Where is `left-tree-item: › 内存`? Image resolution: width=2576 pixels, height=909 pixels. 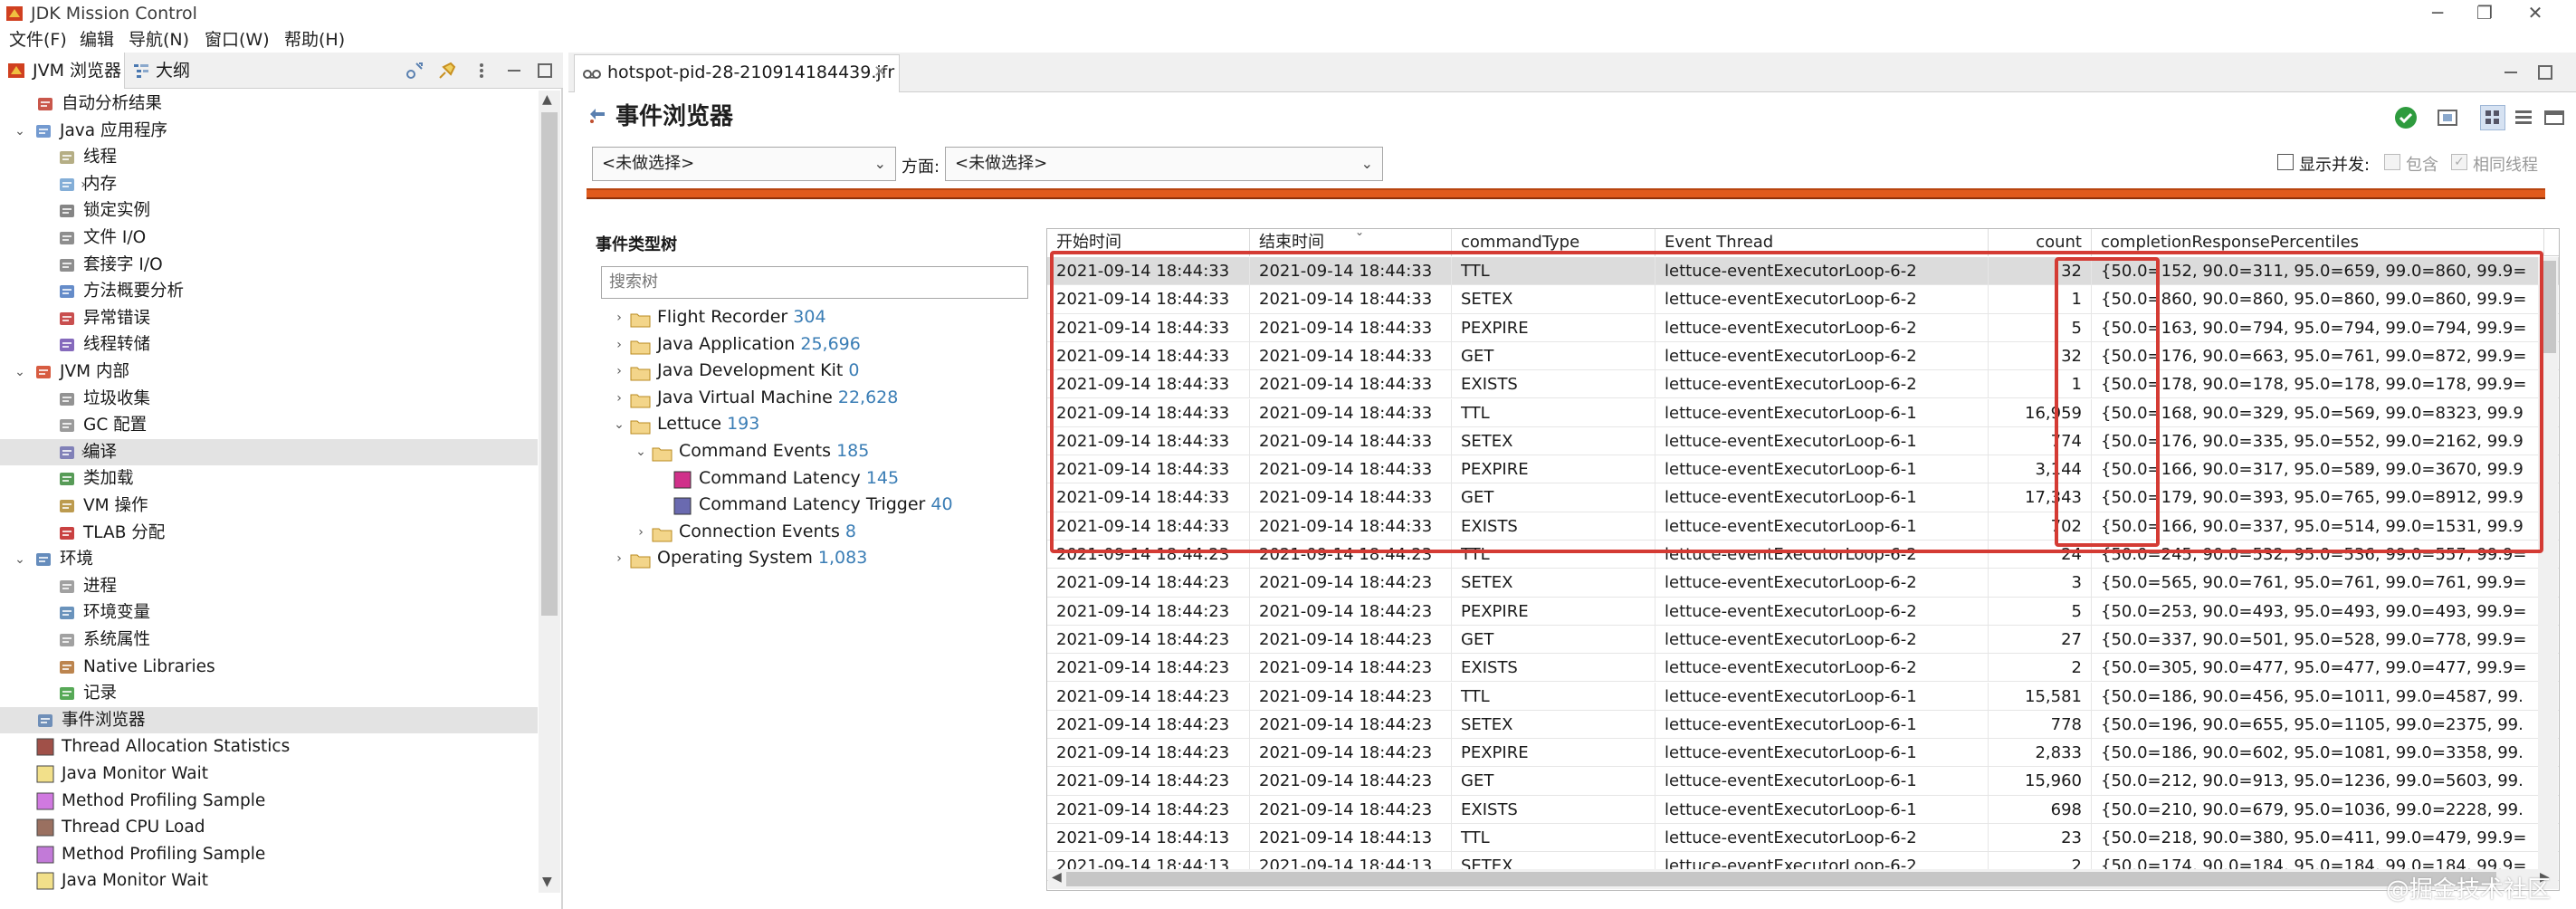
left-tree-item: › 内存 is located at coordinates (269, 184).